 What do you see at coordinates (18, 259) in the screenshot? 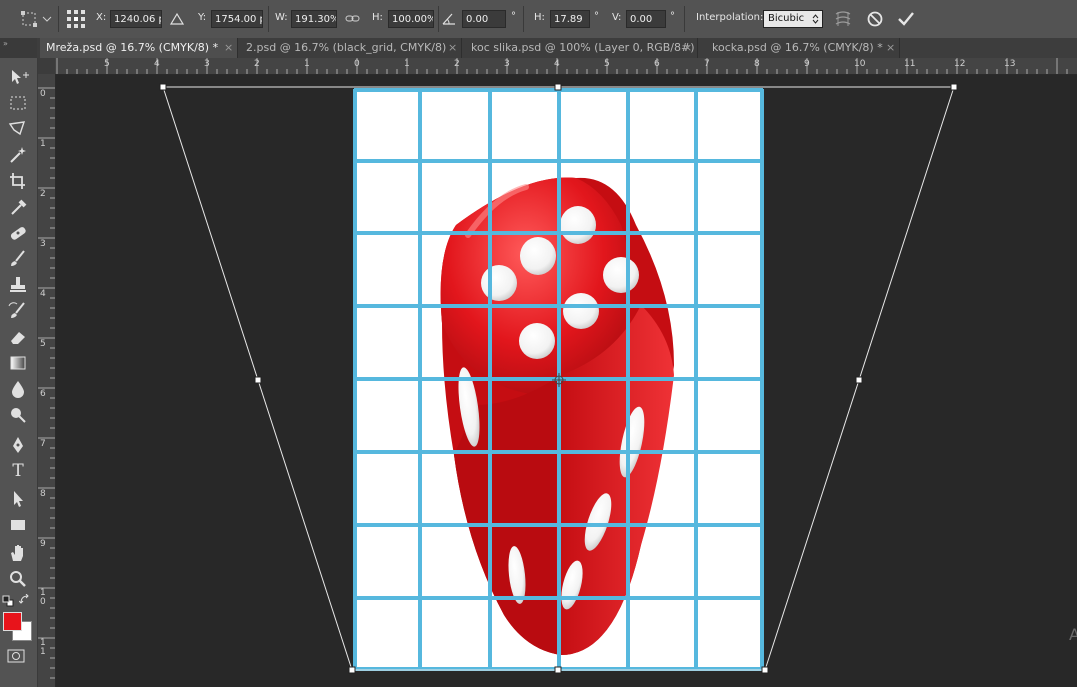
I see `brush-tool-icon` at bounding box center [18, 259].